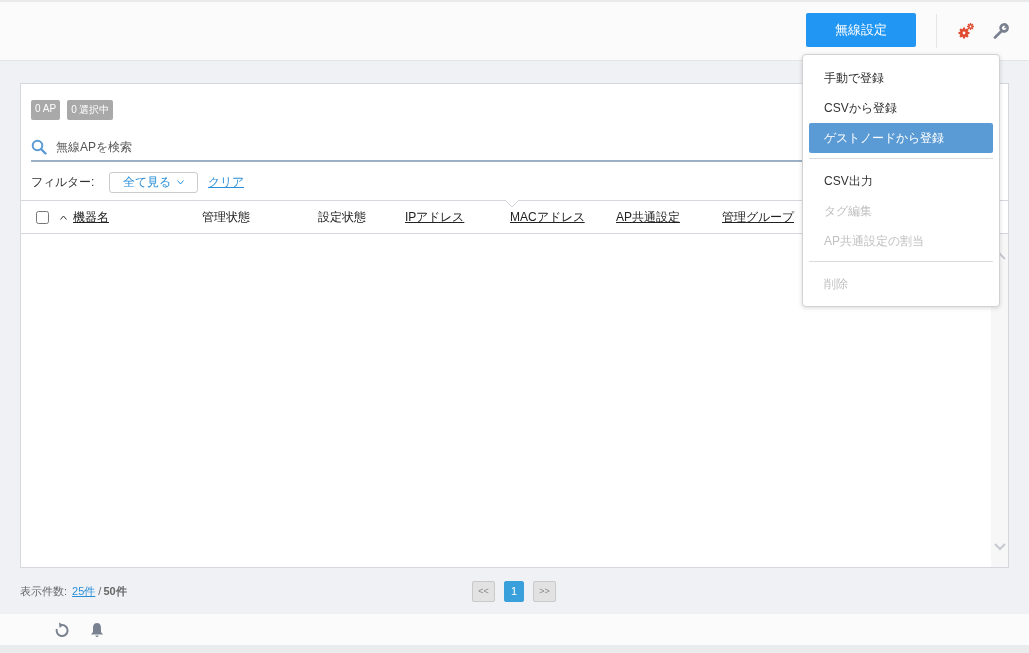 This screenshot has width=1029, height=653. I want to click on gears-icon, so click(966, 31).